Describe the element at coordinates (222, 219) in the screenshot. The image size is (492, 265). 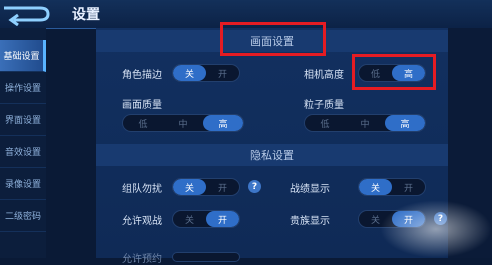
I see `allow-watch-on-option: 开` at that location.